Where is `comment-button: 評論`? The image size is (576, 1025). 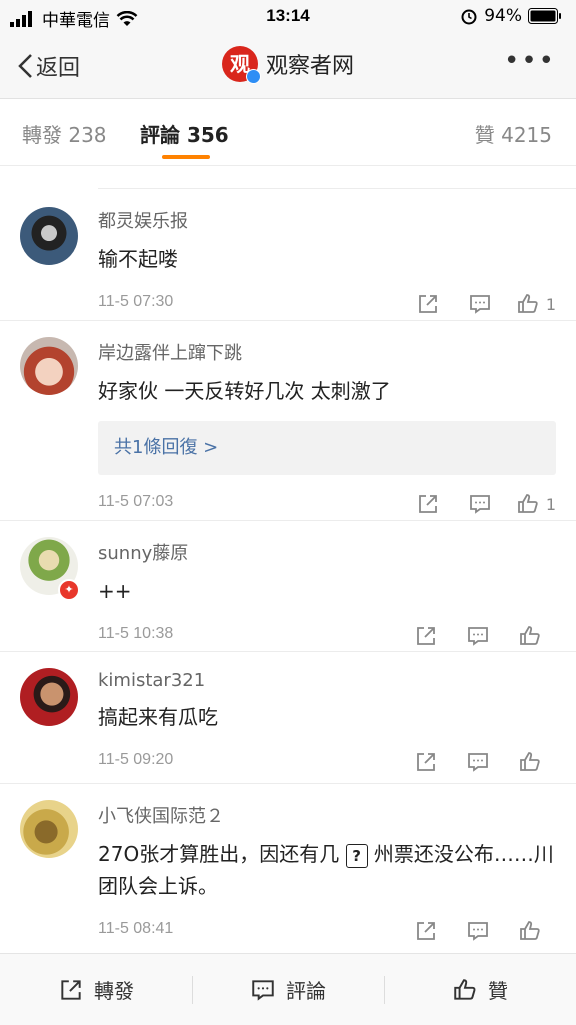
comment-button: 評論 is located at coordinates (288, 989).